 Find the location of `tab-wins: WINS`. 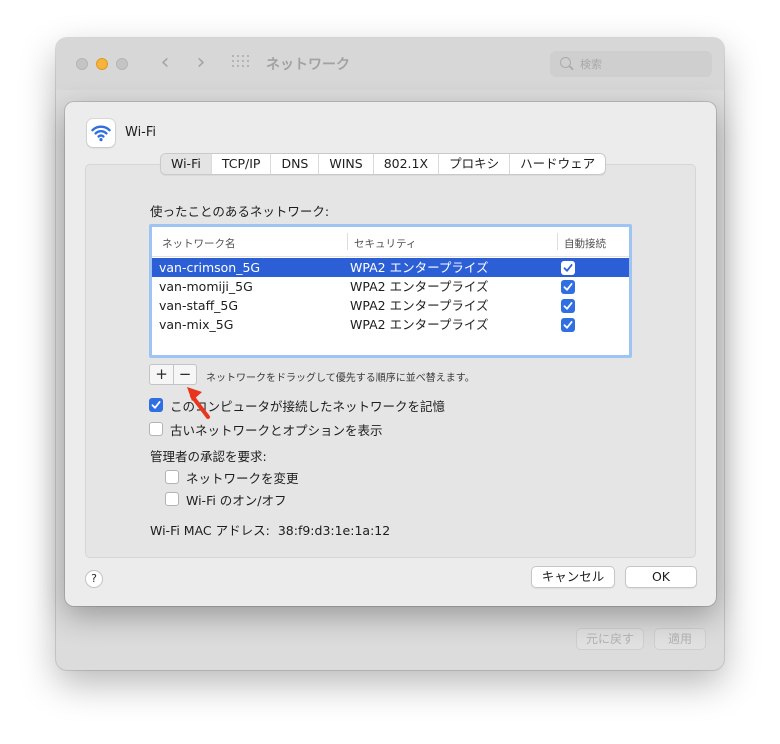

tab-wins: WINS is located at coordinates (345, 164).